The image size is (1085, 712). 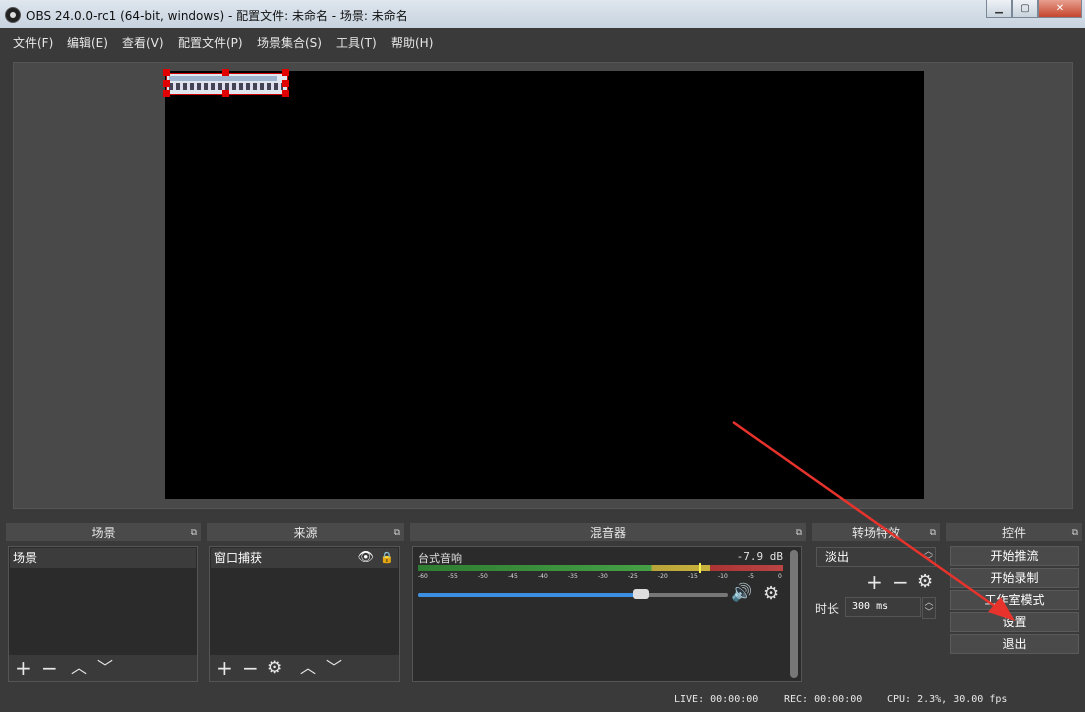 I want to click on annotation-arrow, so click(x=873, y=520).